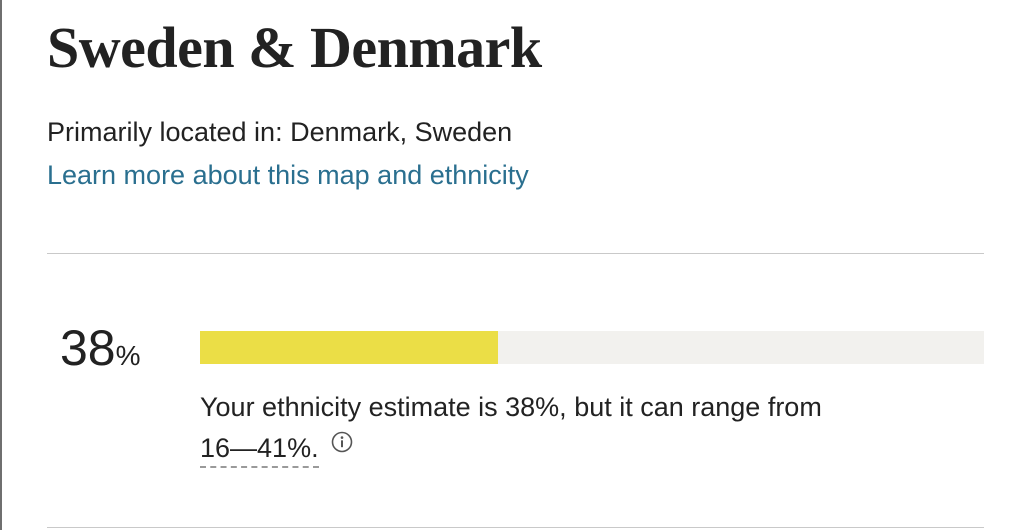 The width and height of the screenshot is (1018, 530). I want to click on info-icon, so click(342, 442).